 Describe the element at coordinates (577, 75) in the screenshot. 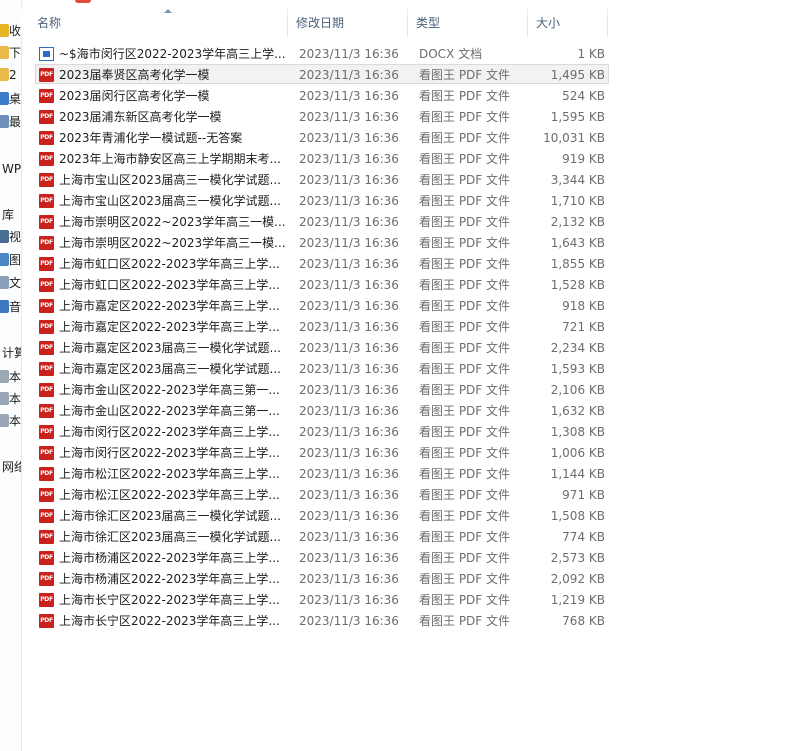

I see `file-size: 1,495 KB` at that location.